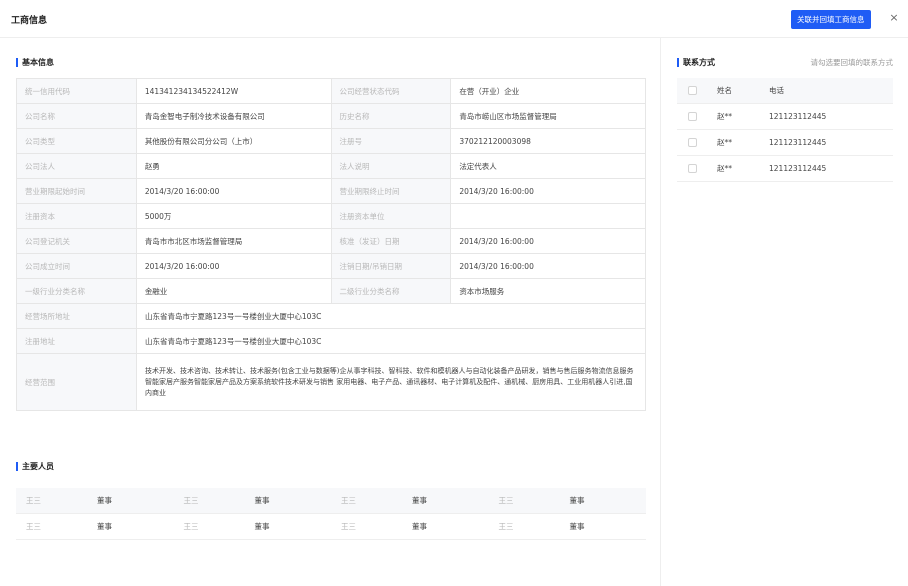 The image size is (908, 586). What do you see at coordinates (77, 341) in the screenshot?
I see `field-label: 注册地址` at bounding box center [77, 341].